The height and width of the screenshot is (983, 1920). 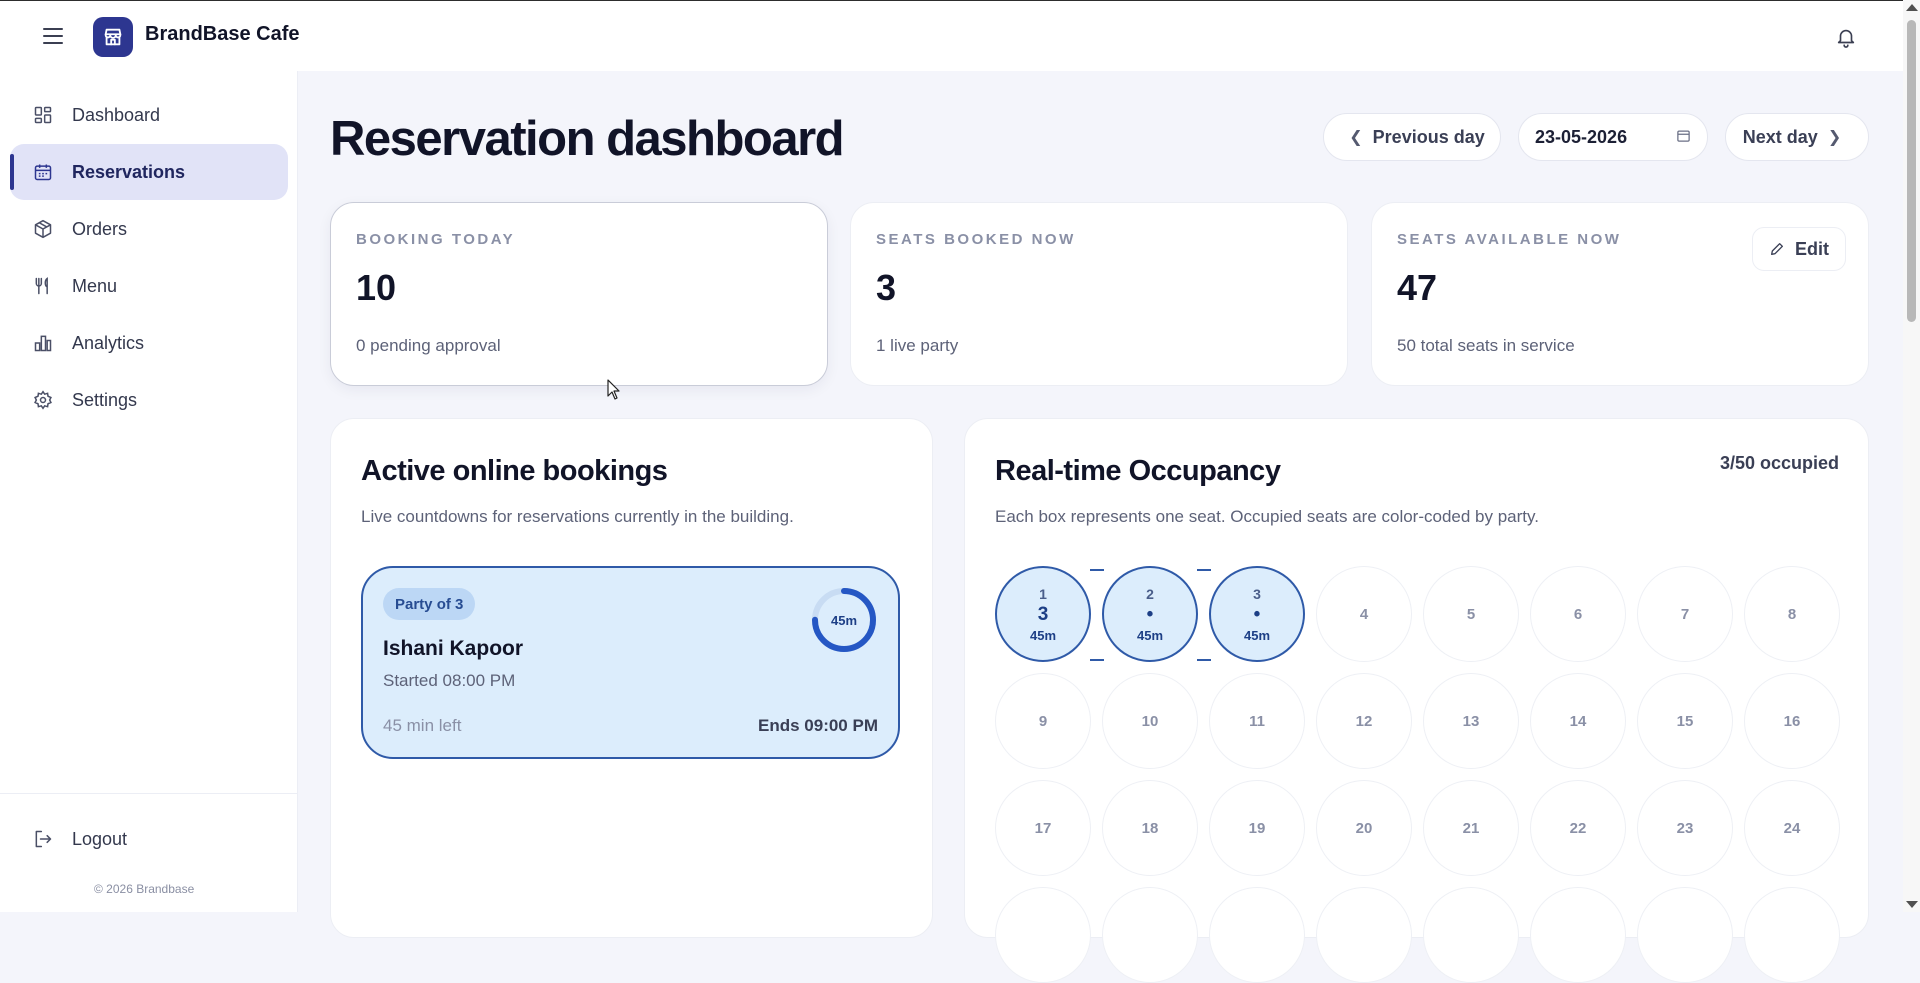 What do you see at coordinates (1792, 828) in the screenshot?
I see `seat: 24` at bounding box center [1792, 828].